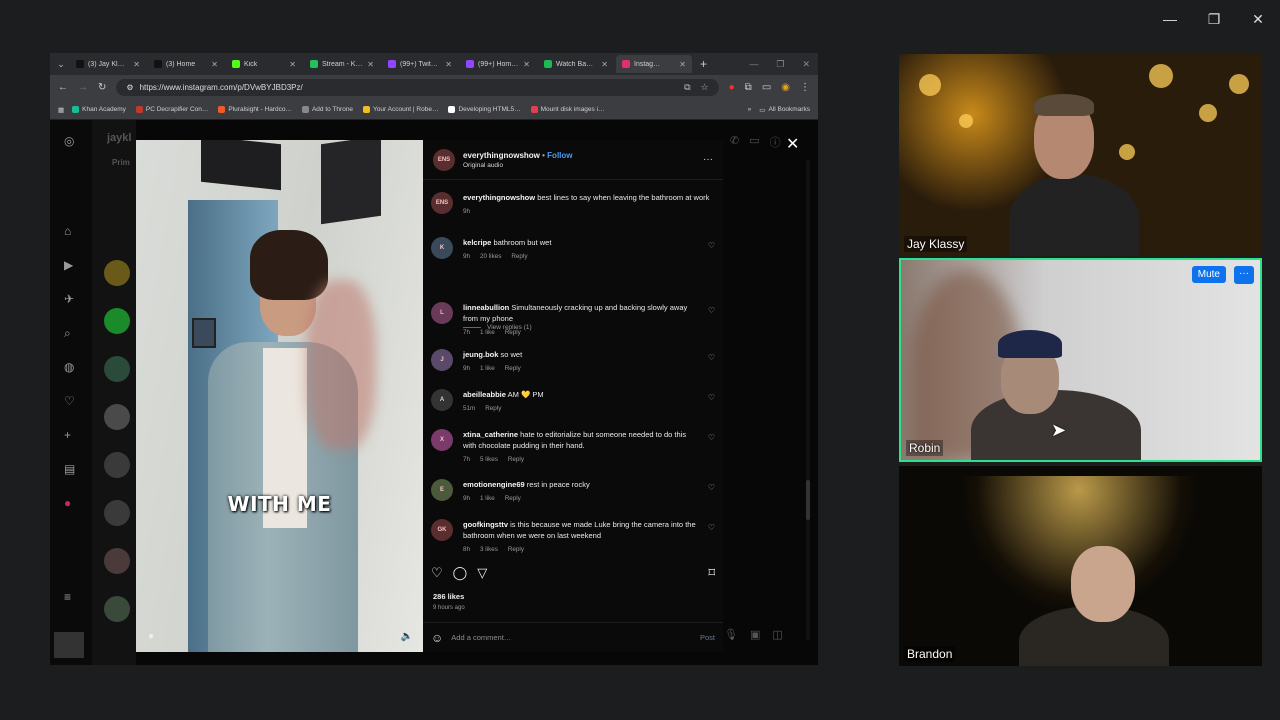 This screenshot has height=720, width=1280. Describe the element at coordinates (1080, 360) in the screenshot. I see `participant-tile-robin: Mute ··· ➤ Robin` at that location.